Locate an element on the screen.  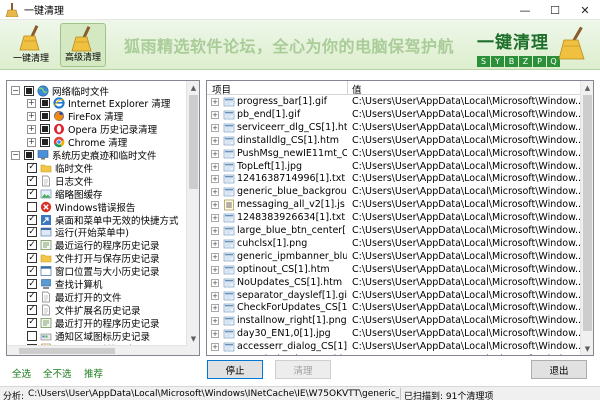
tree-item: 运行(开始菜单中) is located at coordinates (78, 232).